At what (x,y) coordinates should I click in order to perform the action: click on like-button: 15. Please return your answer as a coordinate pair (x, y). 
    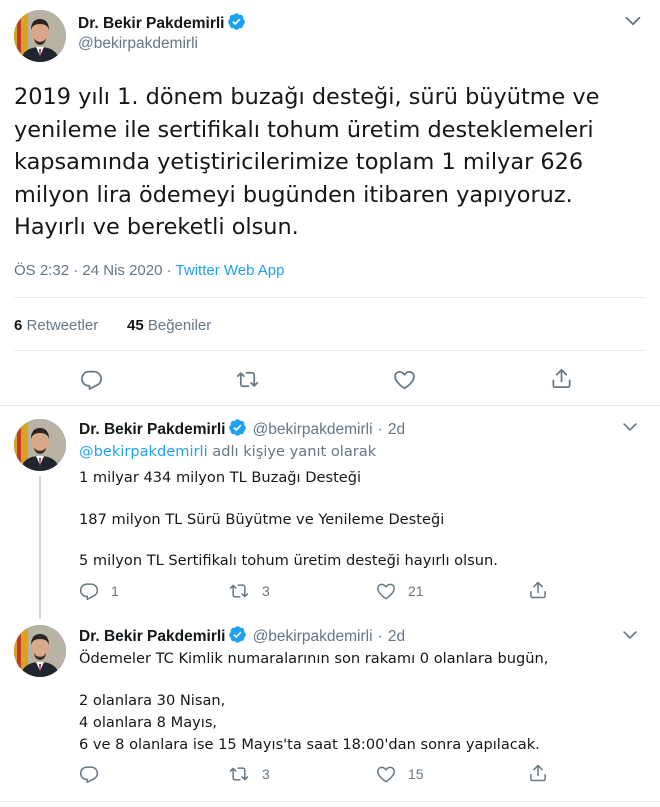
    Looking at the image, I should click on (400, 774).